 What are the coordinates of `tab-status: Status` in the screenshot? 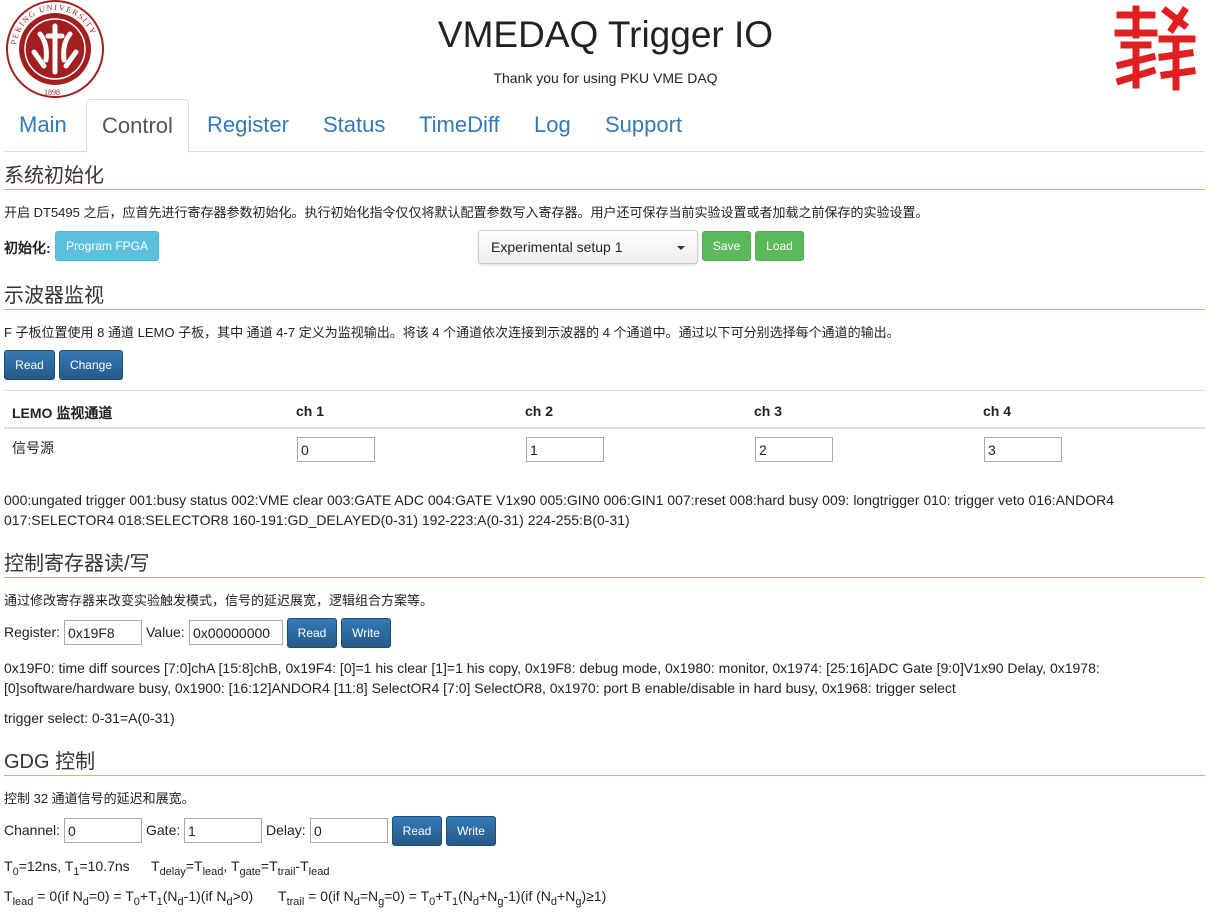 It's located at (354, 125).